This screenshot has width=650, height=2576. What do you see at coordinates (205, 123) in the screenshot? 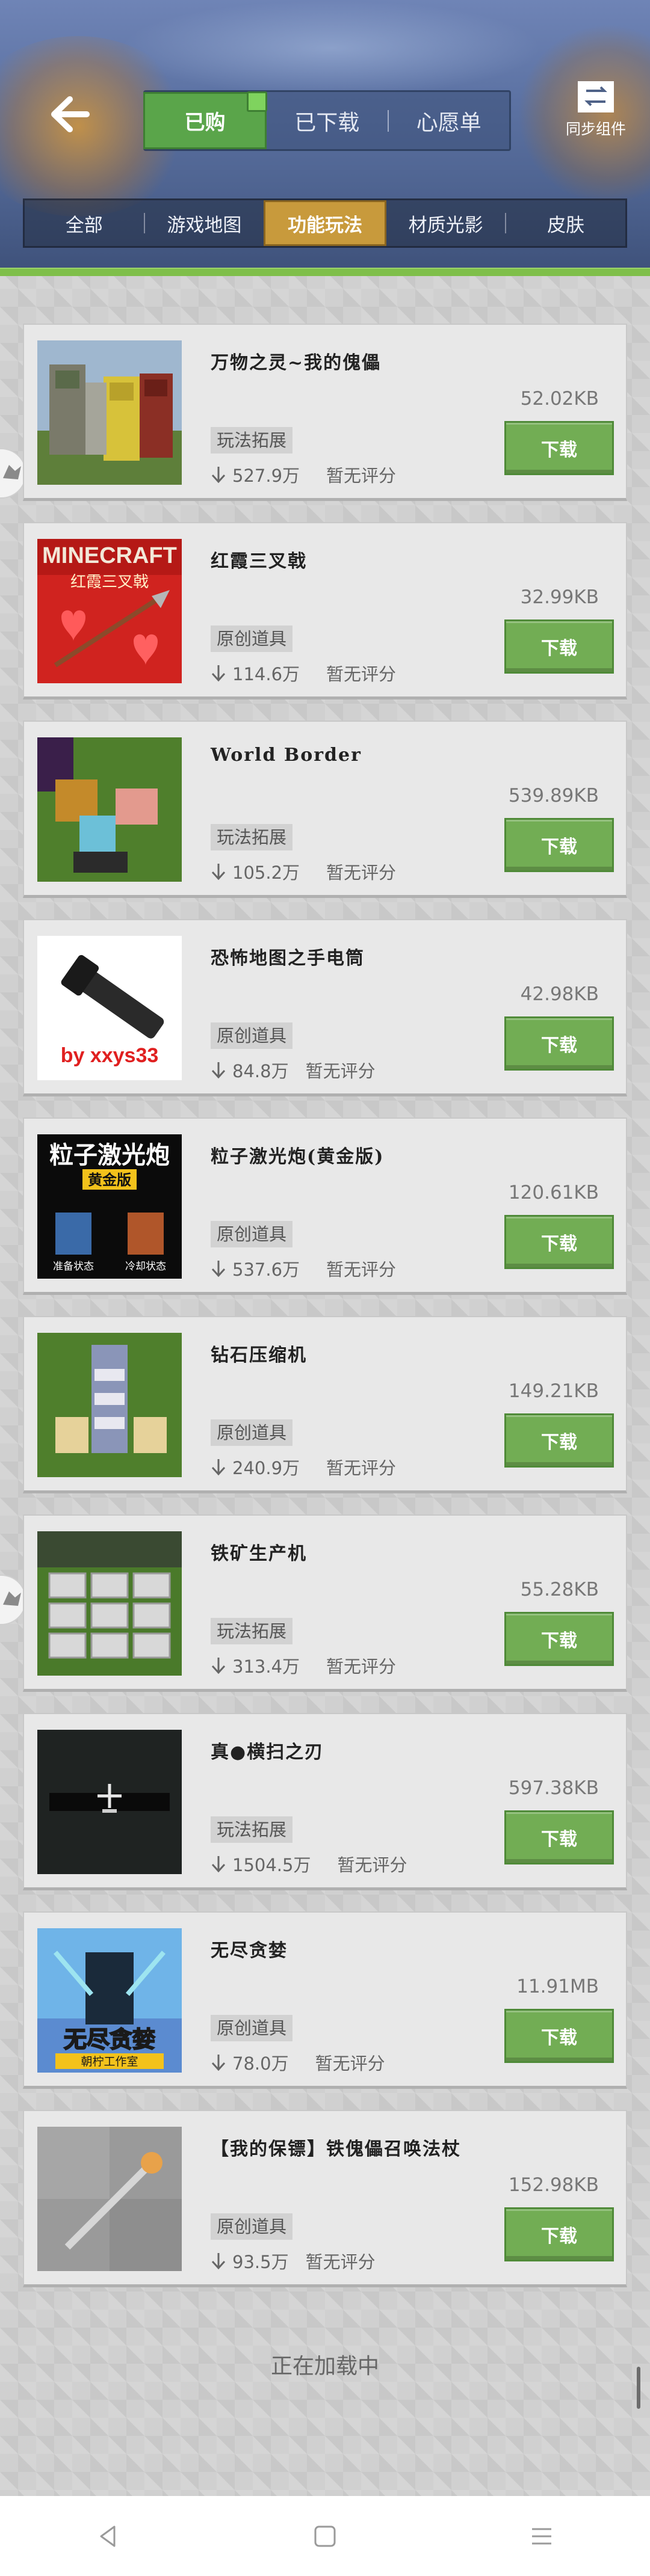
I see `tab-purchased-label: 已购` at bounding box center [205, 123].